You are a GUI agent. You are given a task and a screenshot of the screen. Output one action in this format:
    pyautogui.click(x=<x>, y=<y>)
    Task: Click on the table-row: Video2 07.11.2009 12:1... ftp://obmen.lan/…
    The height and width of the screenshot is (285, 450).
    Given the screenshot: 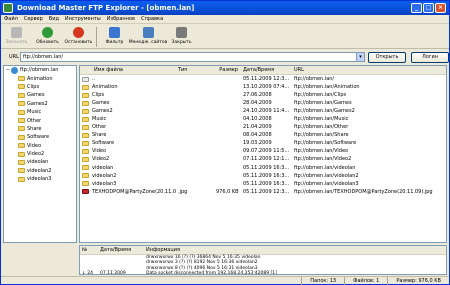 What is the action you would take?
    pyautogui.click(x=263, y=159)
    